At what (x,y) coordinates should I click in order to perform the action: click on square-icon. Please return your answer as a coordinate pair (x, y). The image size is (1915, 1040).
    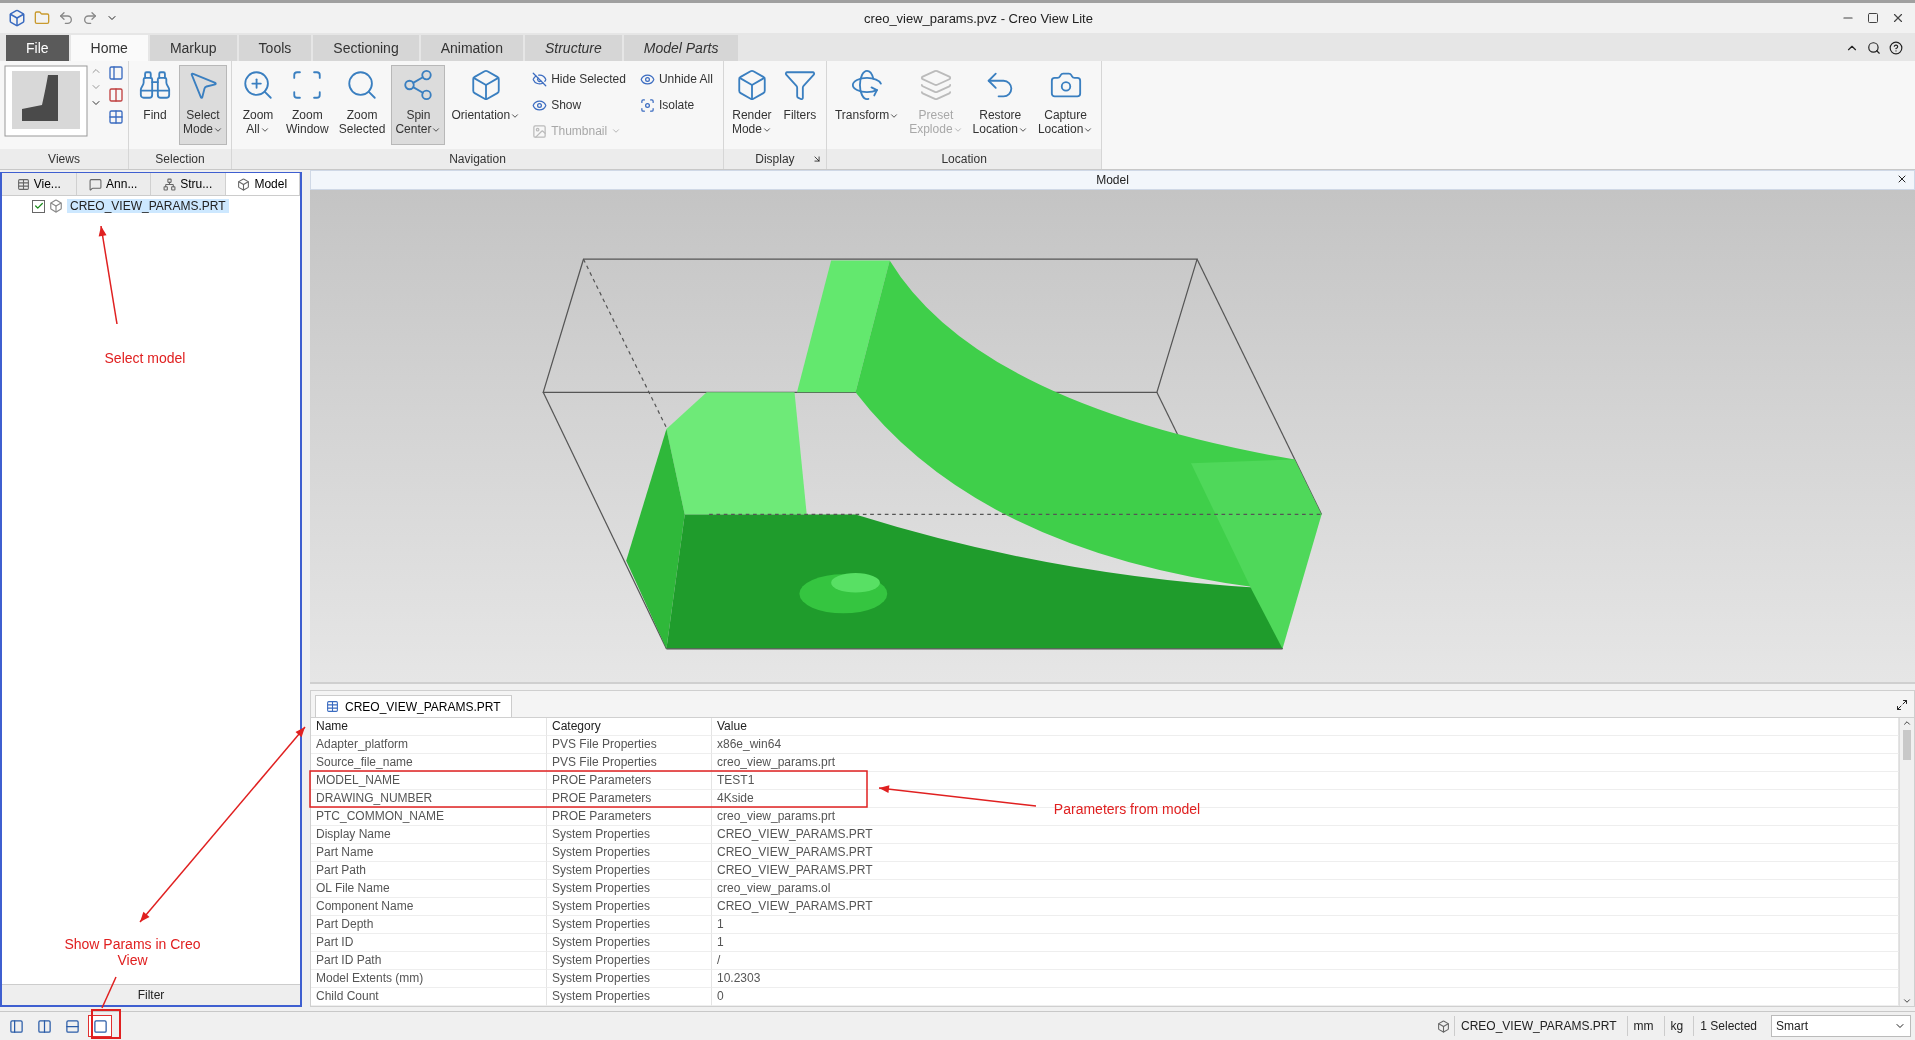
    Looking at the image, I should click on (100, 1026).